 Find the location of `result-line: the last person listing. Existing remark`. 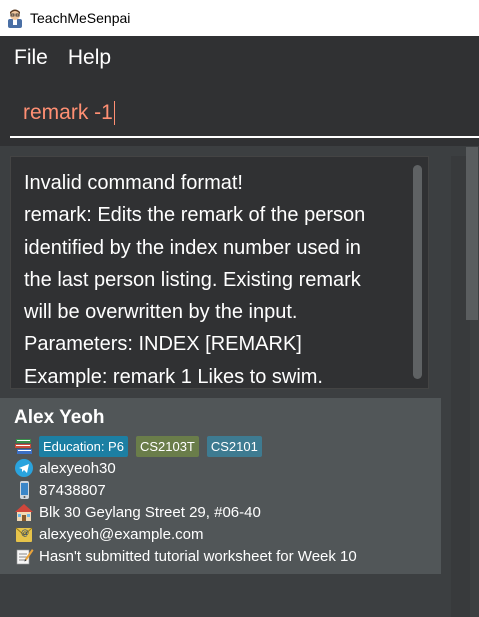

result-line: the last person listing. Existing remark is located at coordinates (192, 279).